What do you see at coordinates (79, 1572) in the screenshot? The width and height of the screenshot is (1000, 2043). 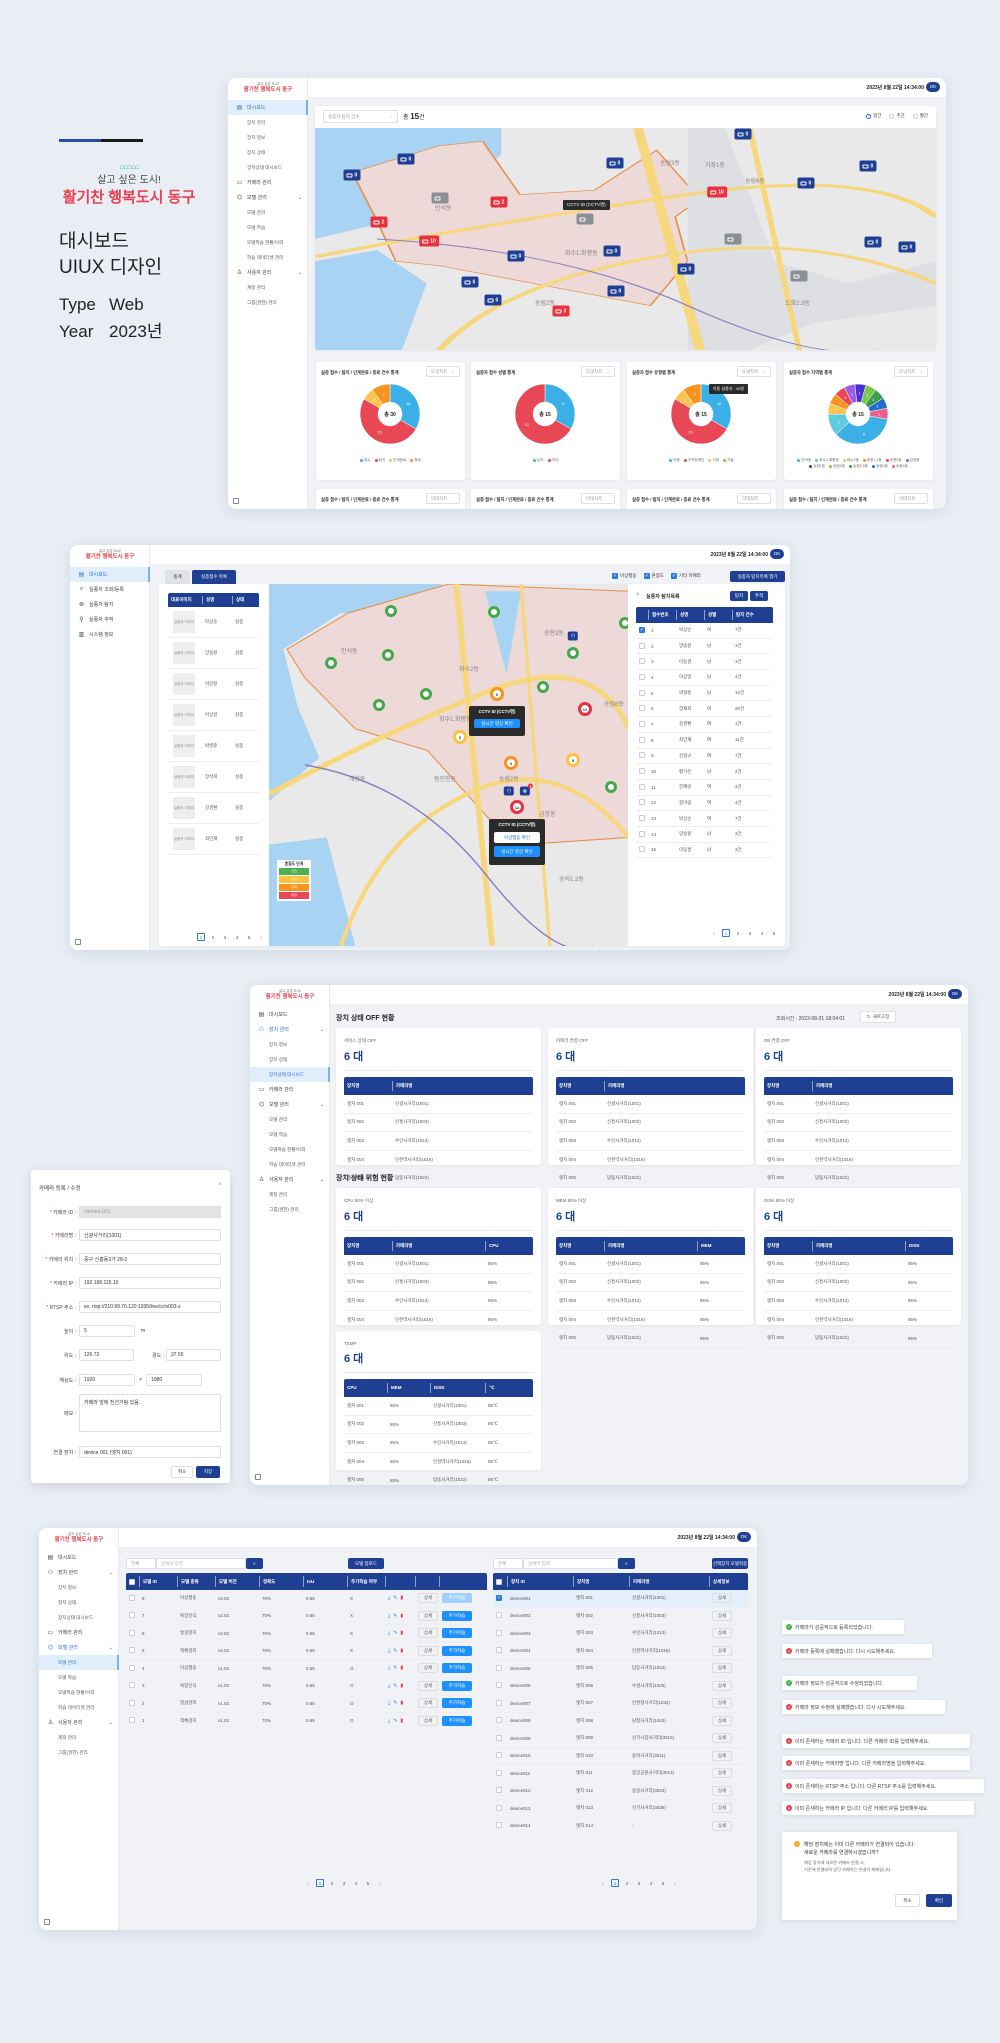 I see `sidebar-item: ⚇ 장치 관리 ⌄` at bounding box center [79, 1572].